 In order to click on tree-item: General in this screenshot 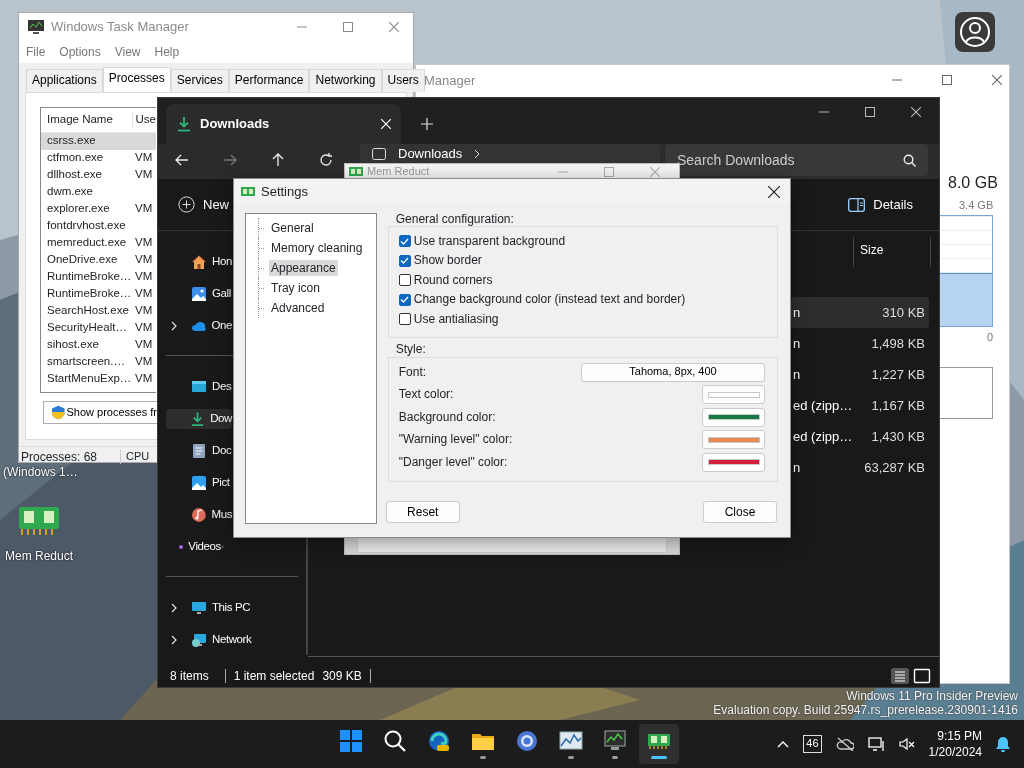, I will do `click(292, 228)`.